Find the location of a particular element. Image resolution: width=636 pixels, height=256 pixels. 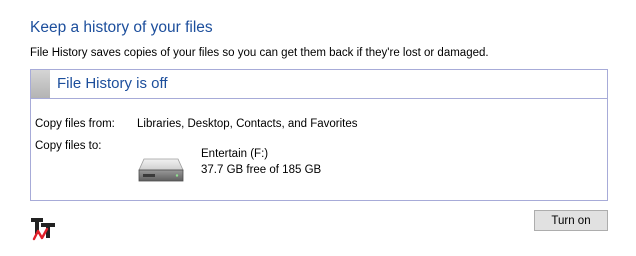

turn-on-button: Turn on is located at coordinates (571, 220).